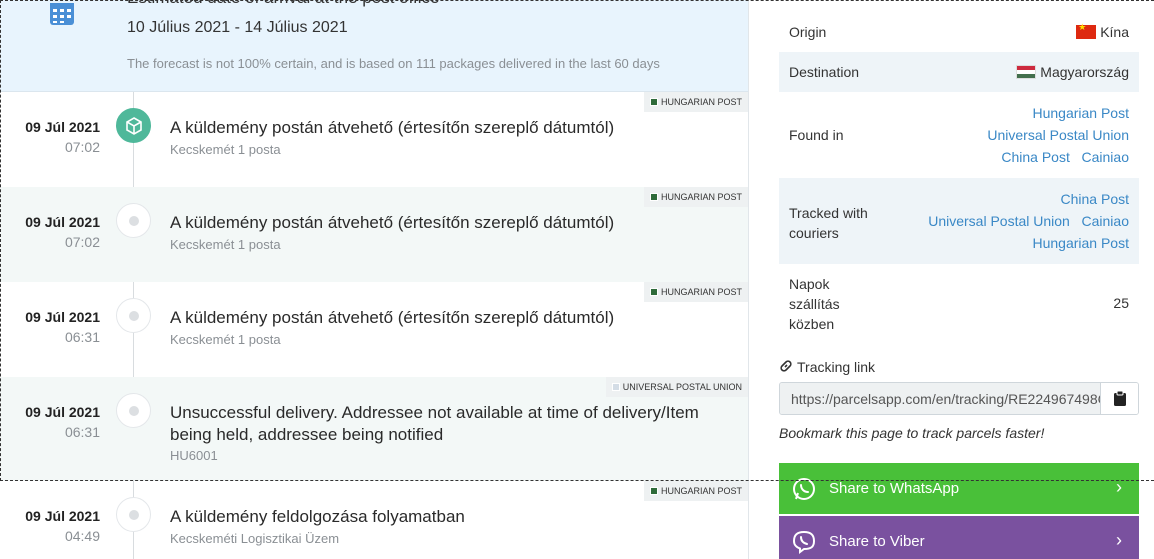  Describe the element at coordinates (1080, 243) in the screenshot. I see `tracked-link-hungarian-post: Hungarian Post` at that location.